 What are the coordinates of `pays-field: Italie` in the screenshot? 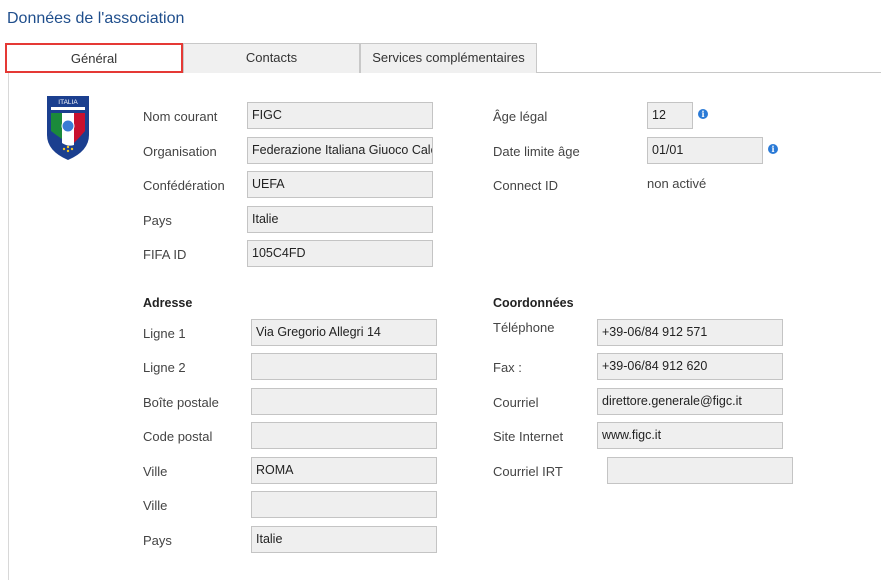 It's located at (340, 219).